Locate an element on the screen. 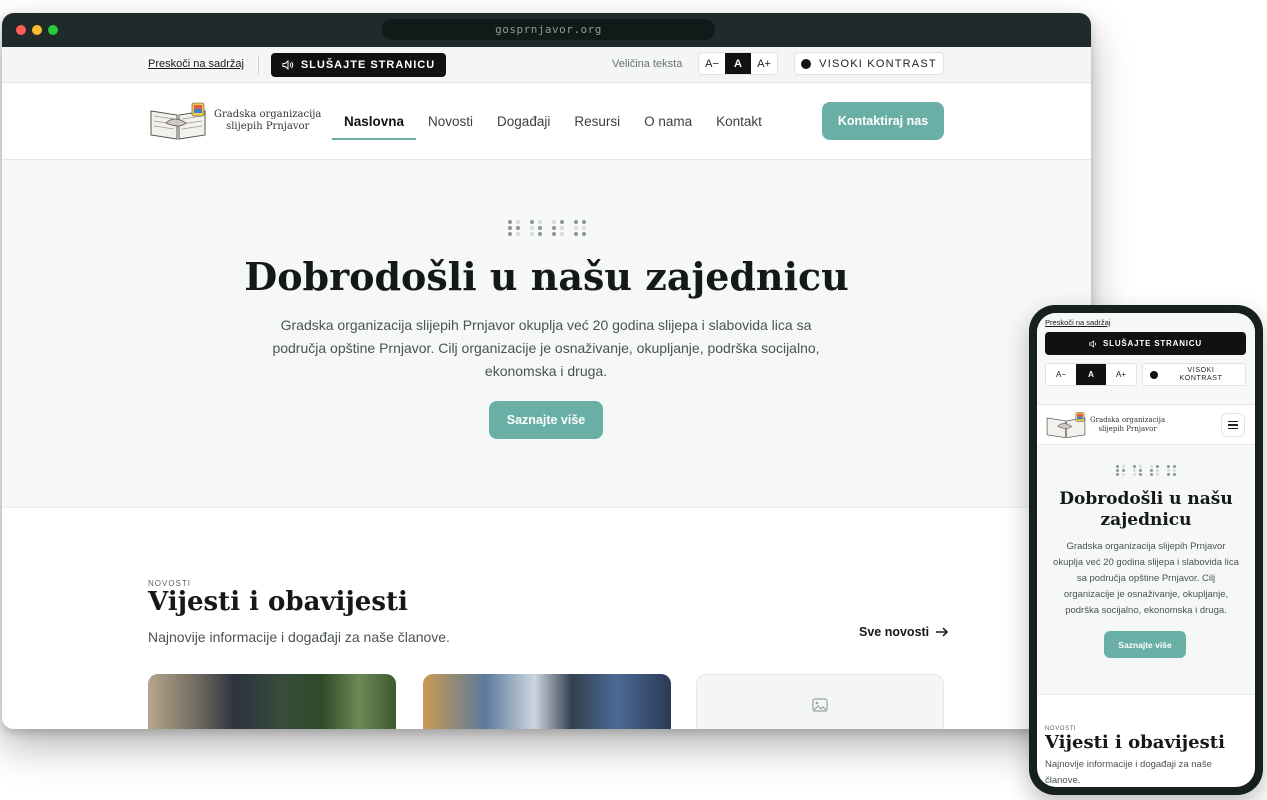  nav-item-dogadaji: Događaji is located at coordinates (523, 121).